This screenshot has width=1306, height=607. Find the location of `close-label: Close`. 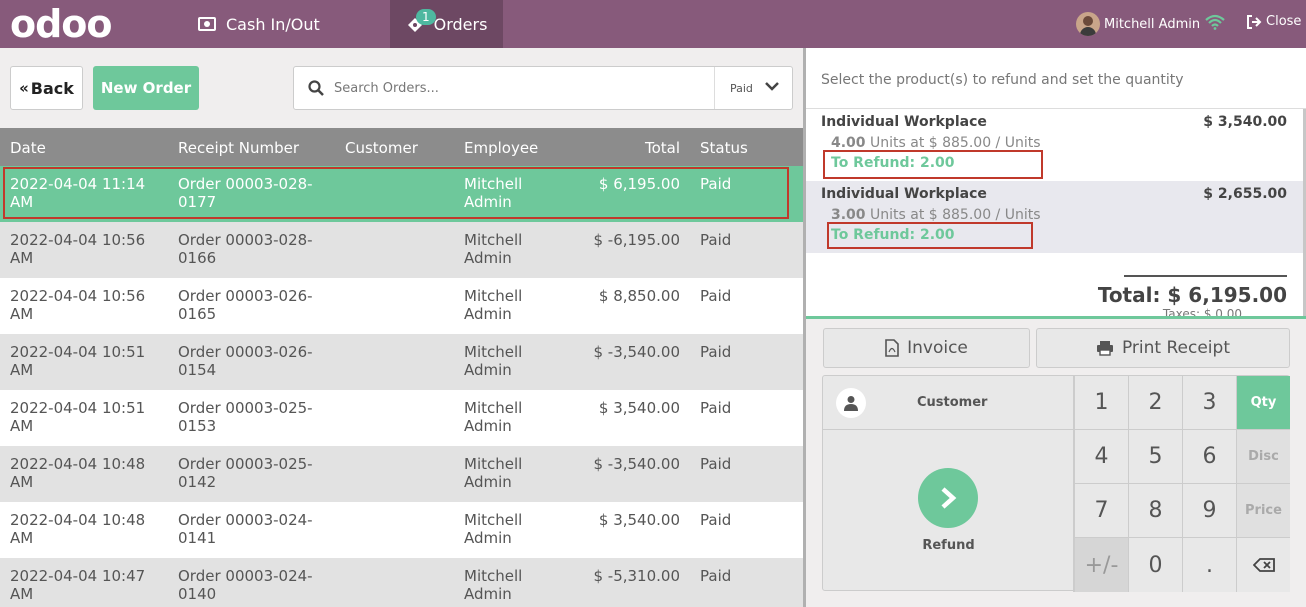

close-label: Close is located at coordinates (1284, 21).